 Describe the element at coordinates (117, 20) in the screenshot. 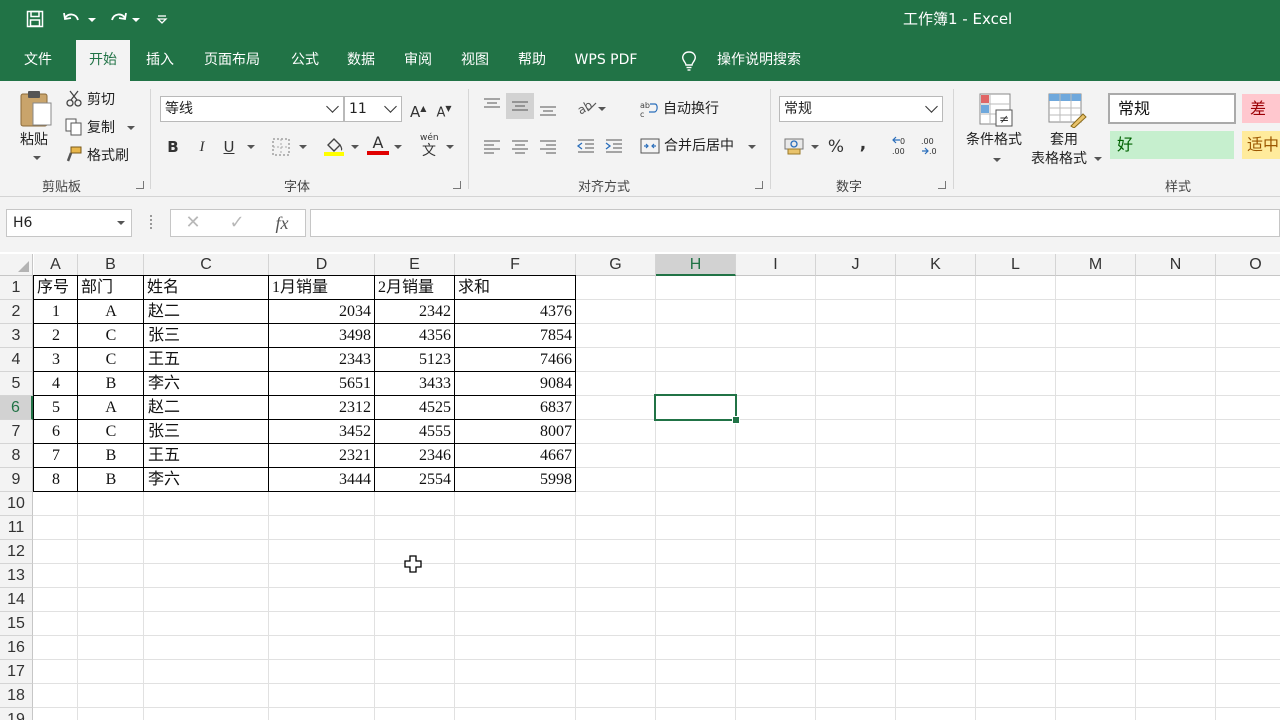

I see `redo-icon` at that location.